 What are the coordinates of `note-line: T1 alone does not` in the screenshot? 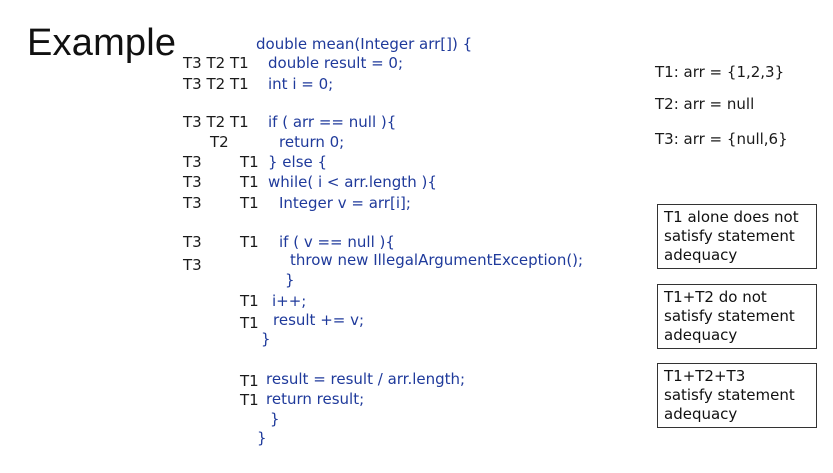 It's located at (731, 217).